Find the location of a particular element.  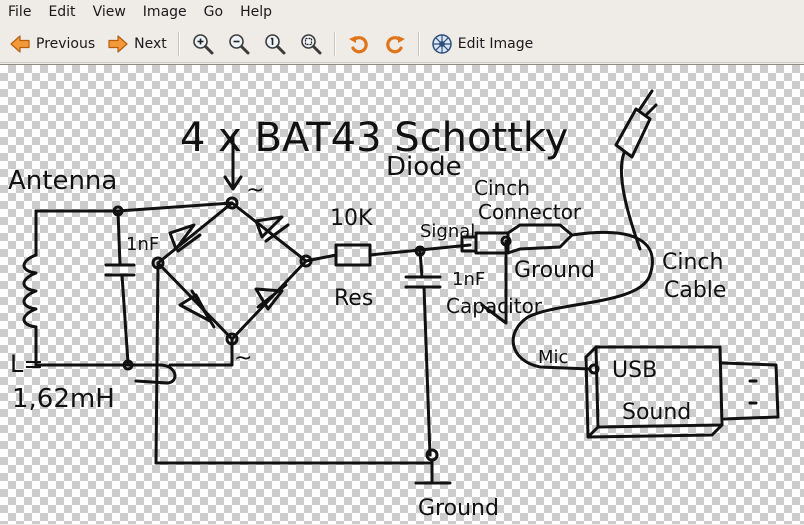

inductor-l-label: L= is located at coordinates (26, 364).